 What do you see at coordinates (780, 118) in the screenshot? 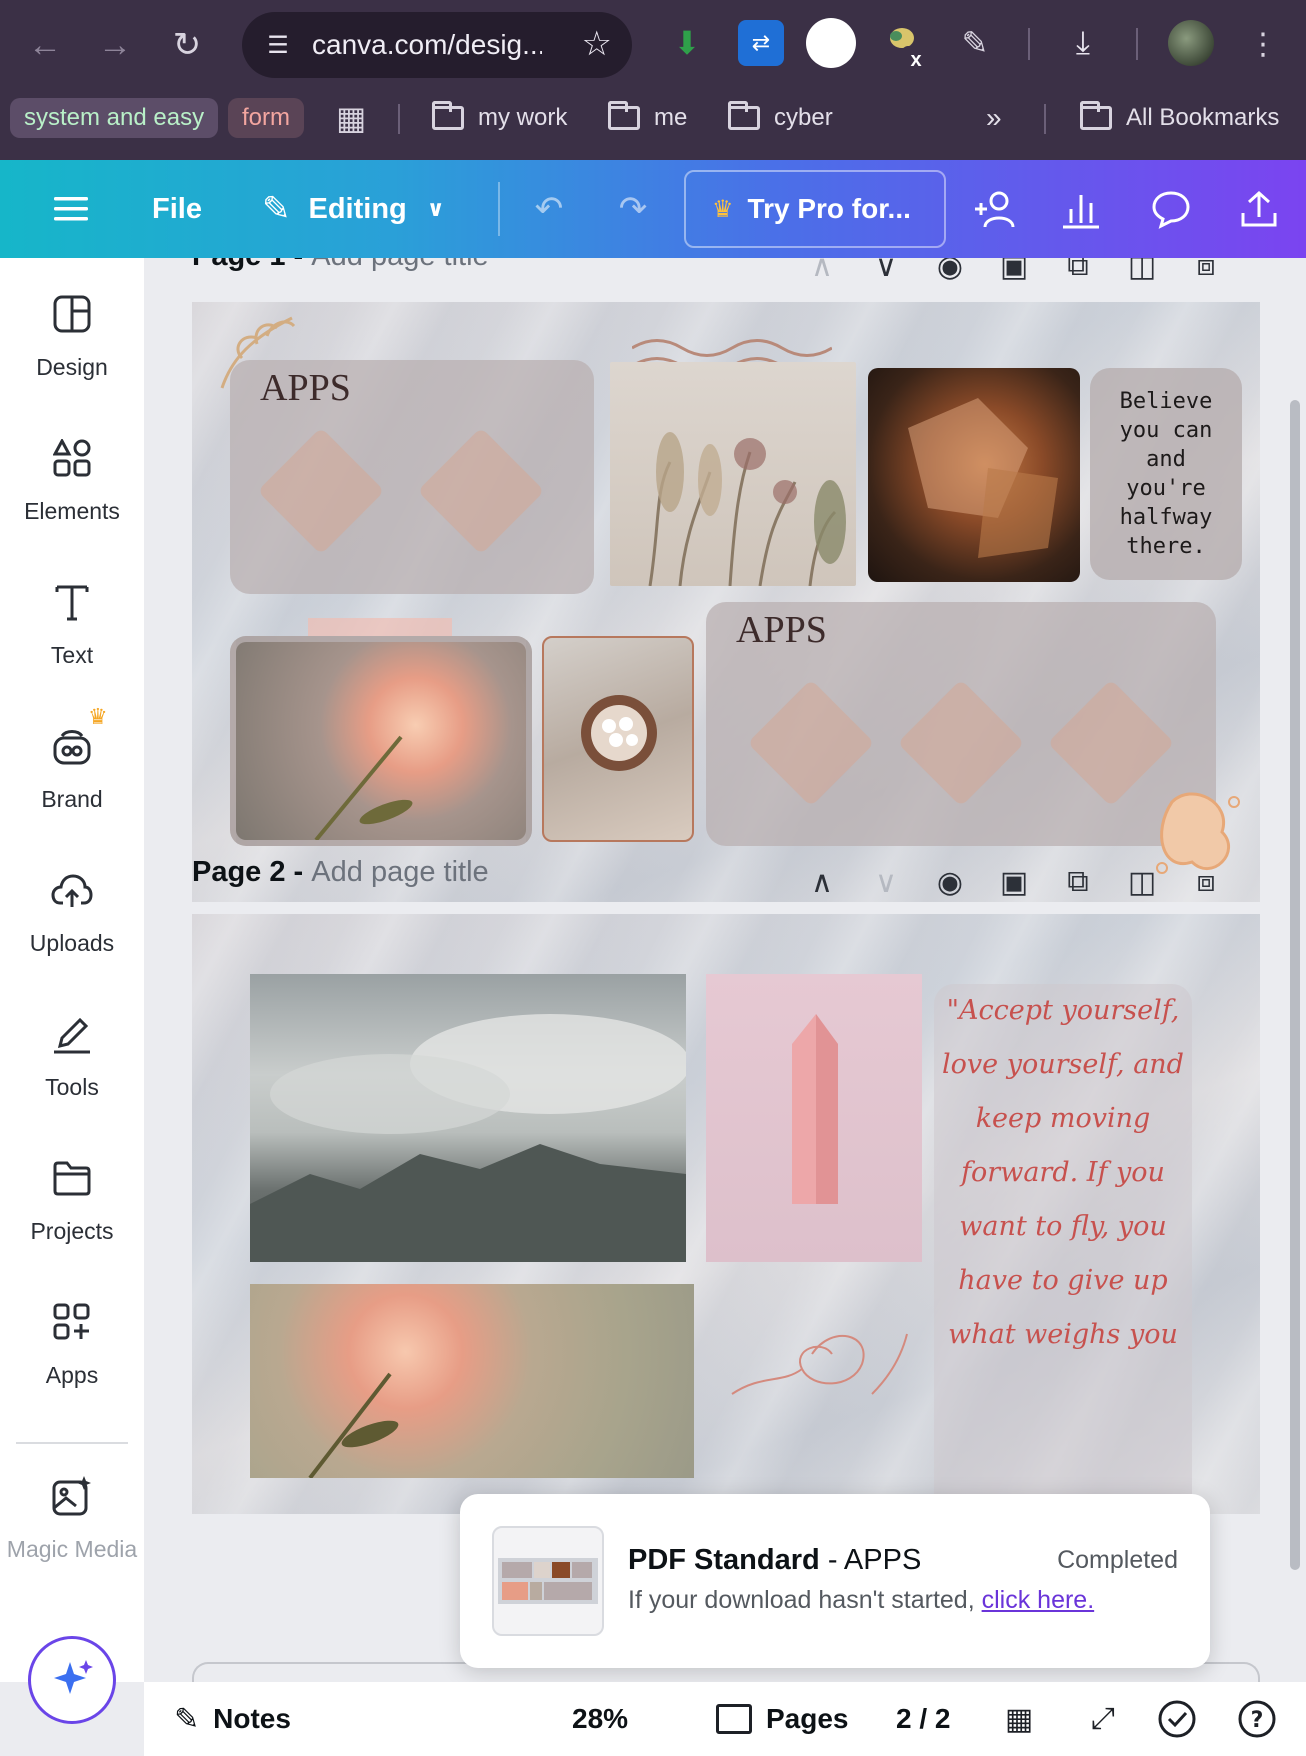
I see `bookmark-cyber: cyber` at bounding box center [780, 118].